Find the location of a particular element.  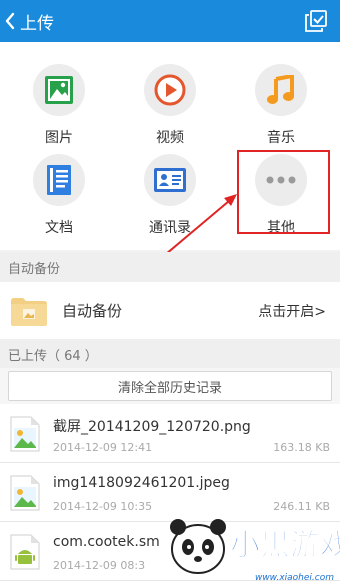

category-documents: 文档 is located at coordinates (59, 195).